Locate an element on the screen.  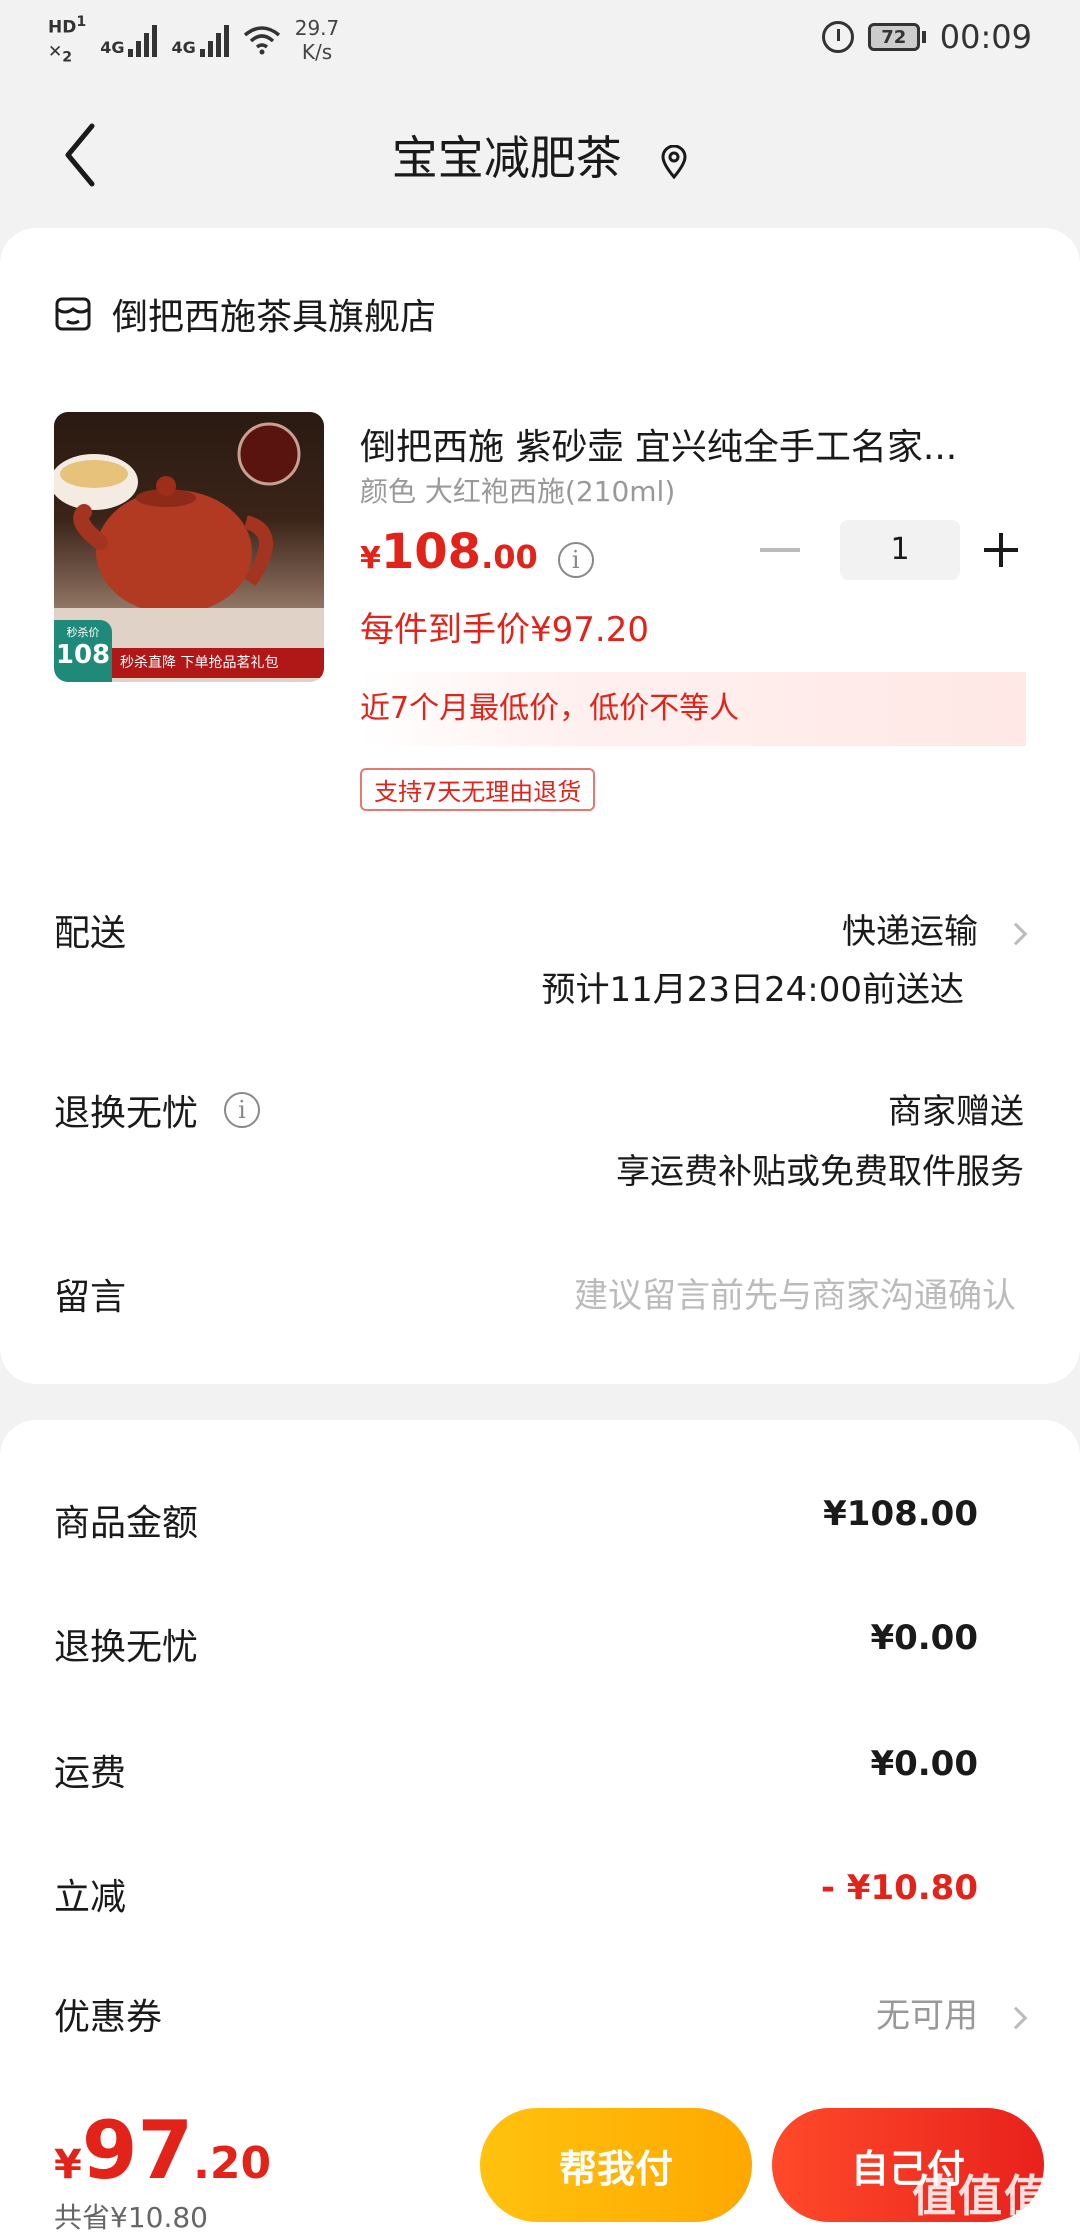
net1-label: 4G is located at coordinates (112, 47).